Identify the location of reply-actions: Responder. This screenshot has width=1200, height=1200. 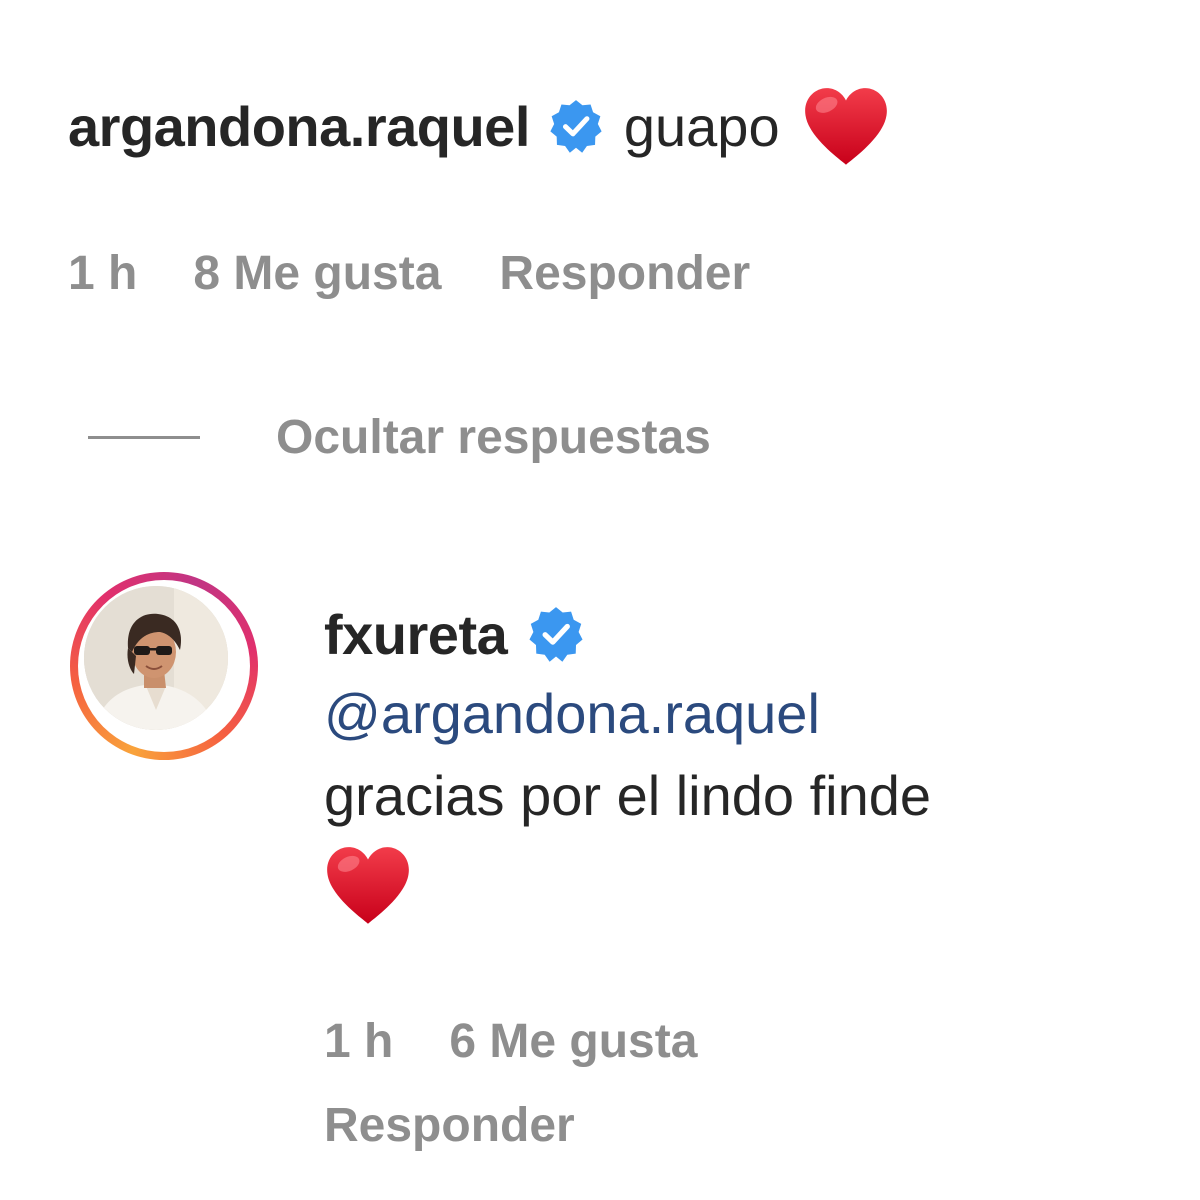
(449, 1125).